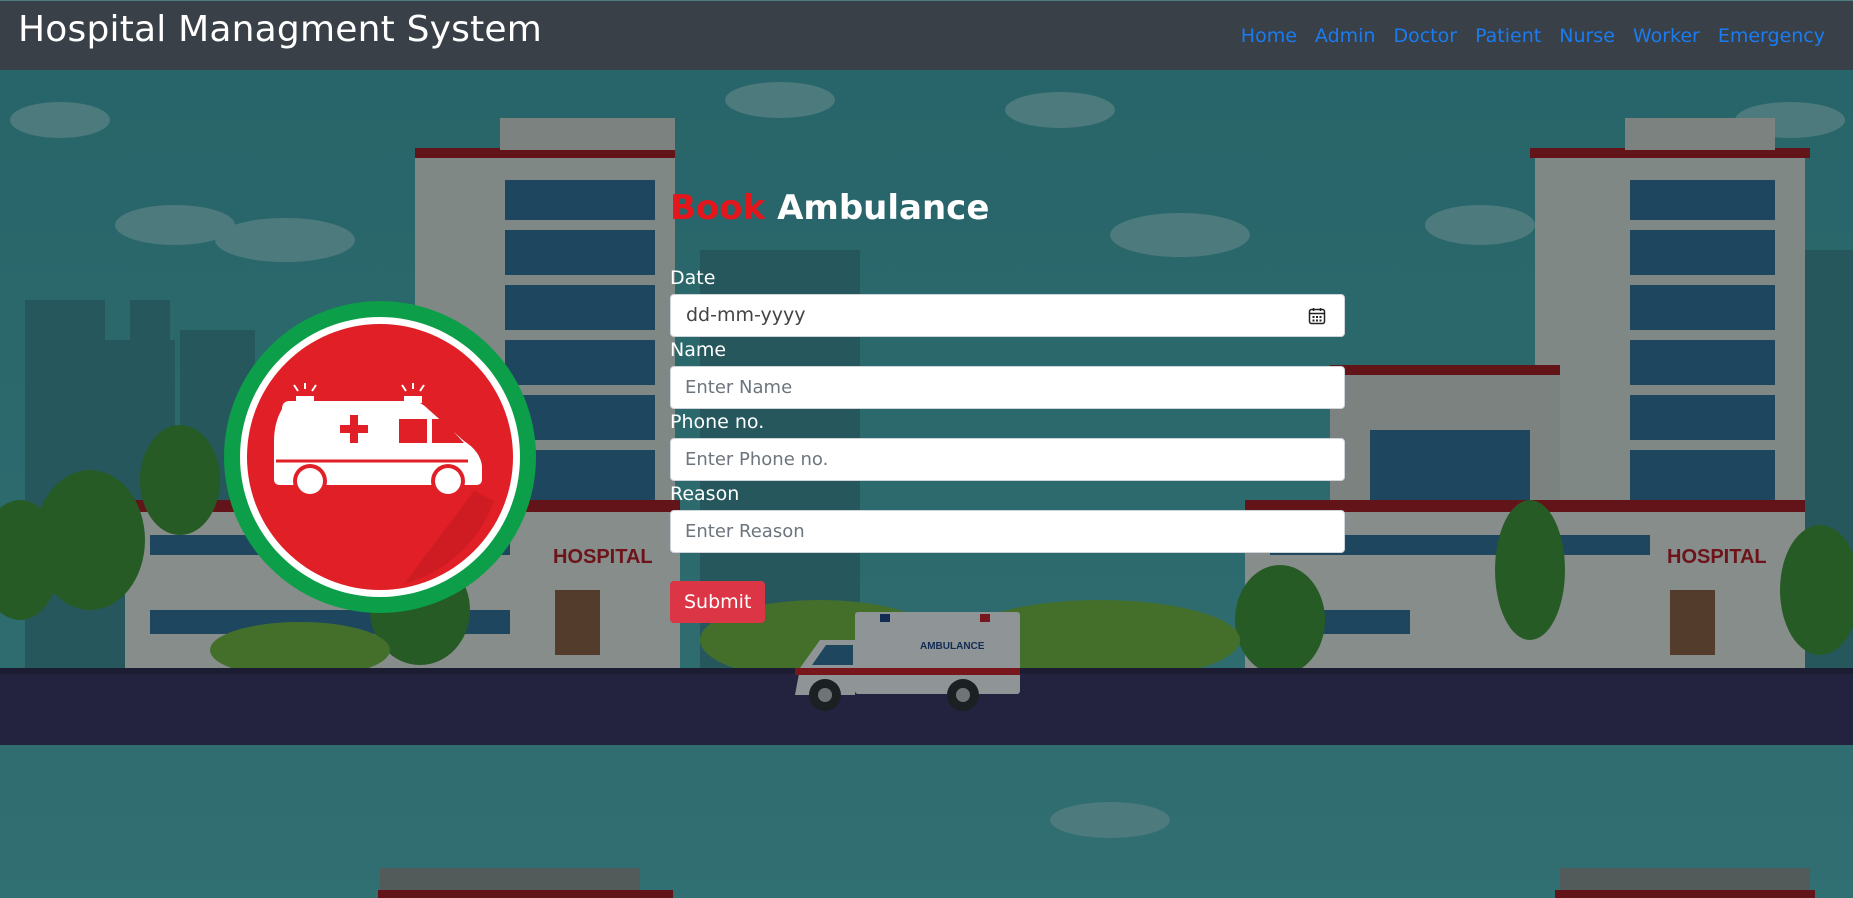 The height and width of the screenshot is (898, 1853). Describe the element at coordinates (1425, 36) in the screenshot. I see `nav-link-doctor: Doctor` at that location.